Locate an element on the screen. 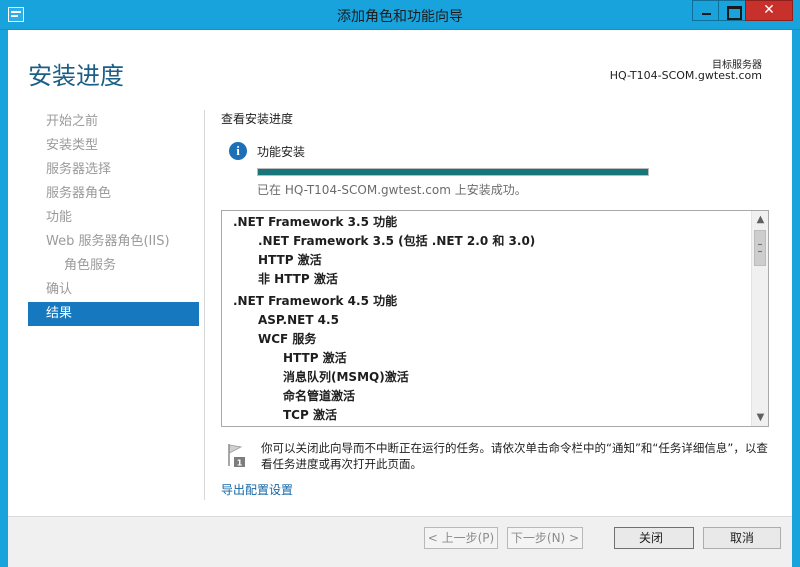 The image size is (800, 567). target-server-name: HQ-T104-SCOM.gwtest.com is located at coordinates (685, 75).